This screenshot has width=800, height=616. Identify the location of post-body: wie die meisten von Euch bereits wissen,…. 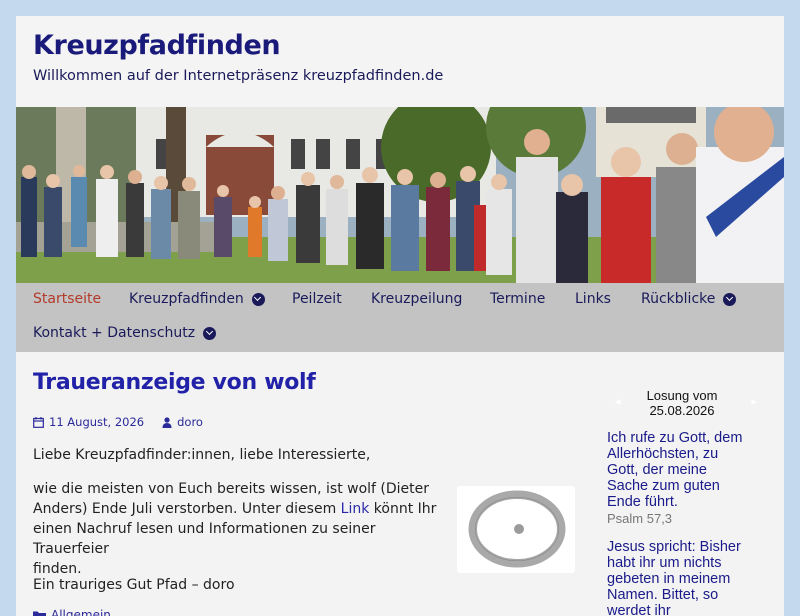
(238, 529).